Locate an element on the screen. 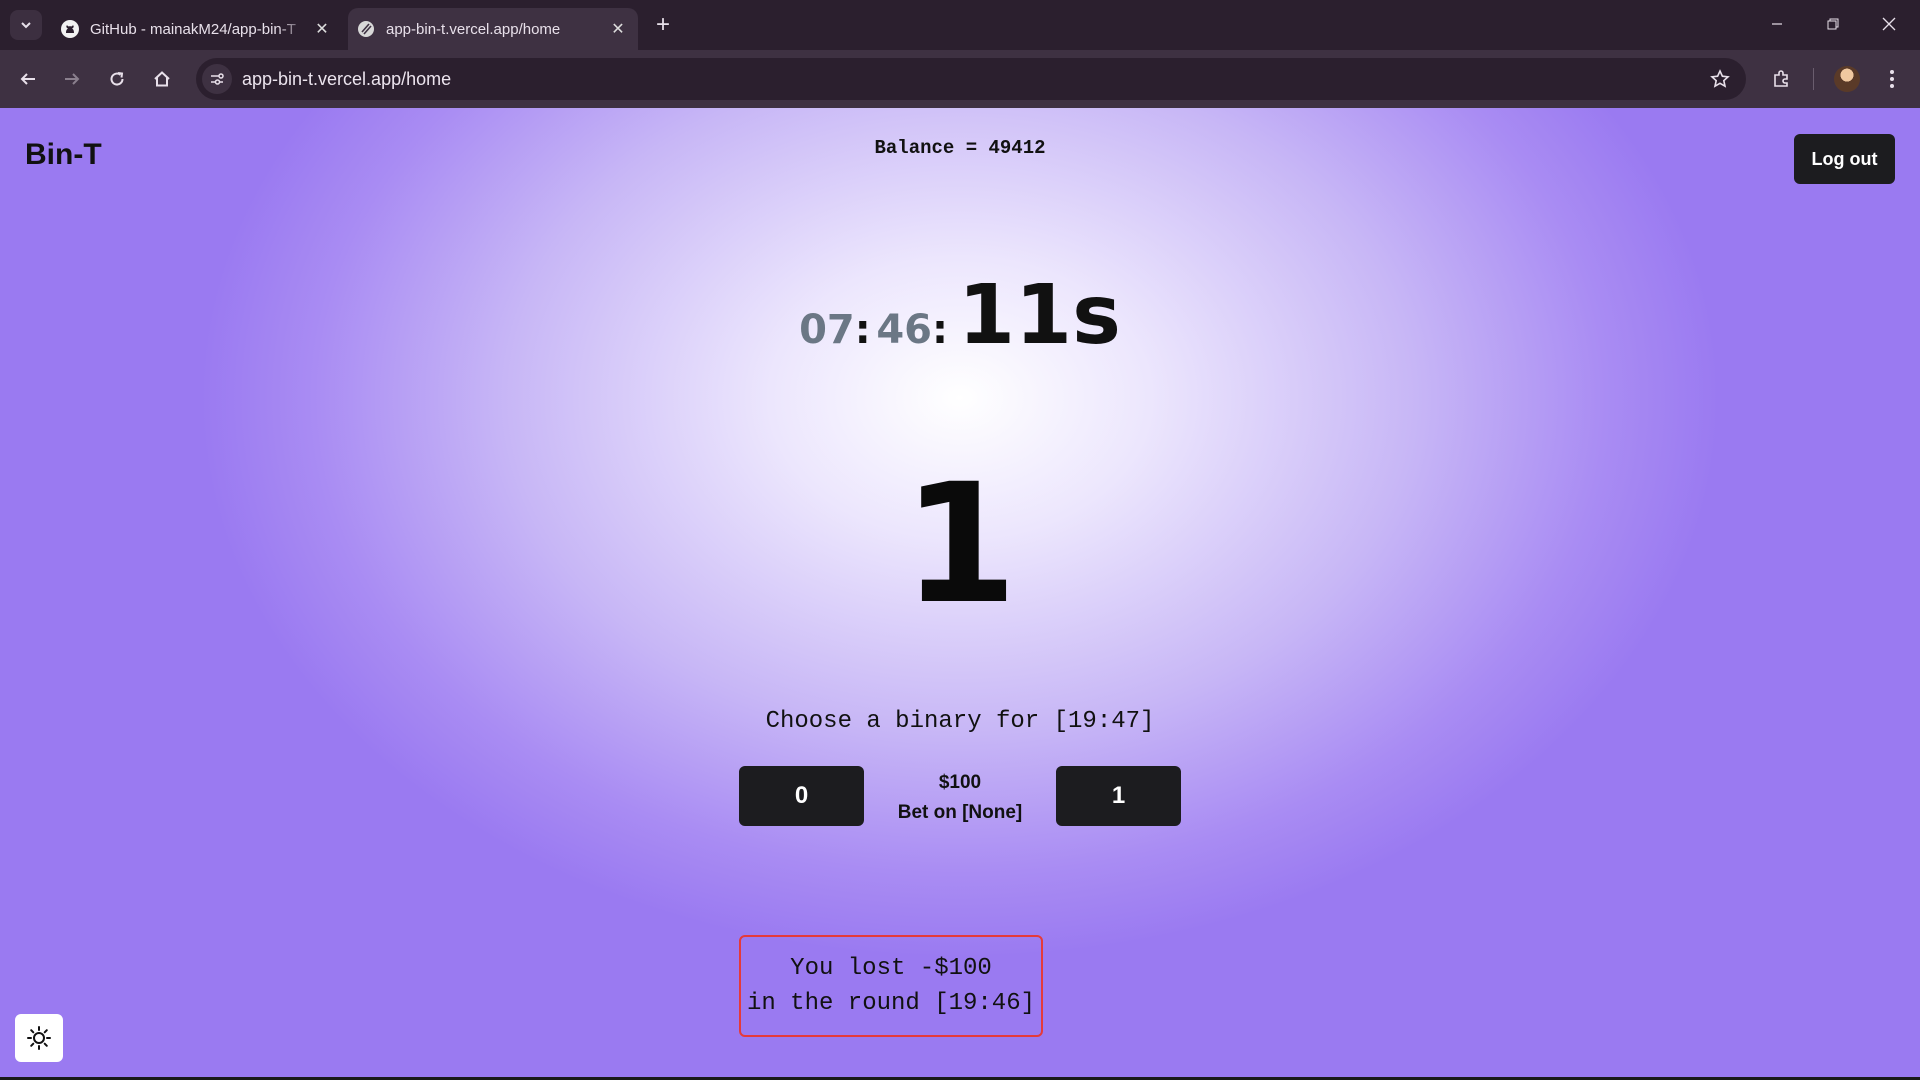 The width and height of the screenshot is (1920, 1080). timer-seconds: 11s is located at coordinates (1039, 315).